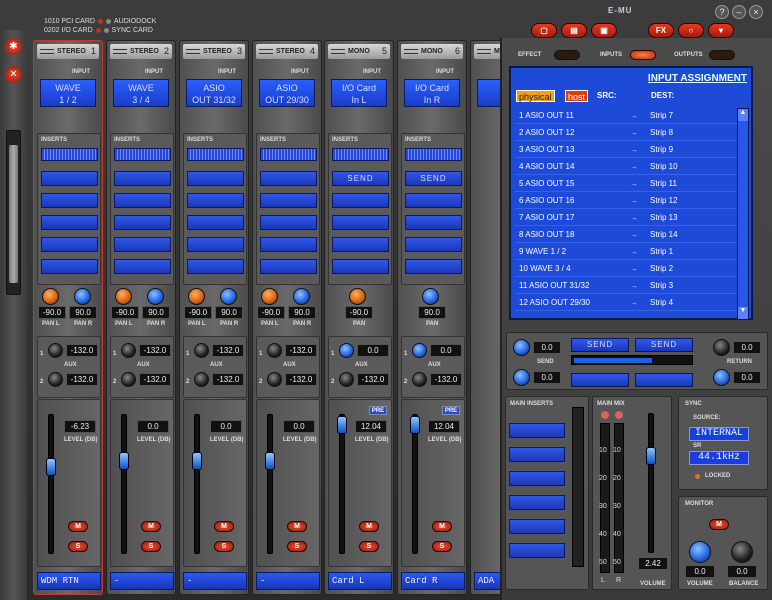  What do you see at coordinates (433, 581) in the screenshot?
I see `strip-name: Card R` at bounding box center [433, 581].